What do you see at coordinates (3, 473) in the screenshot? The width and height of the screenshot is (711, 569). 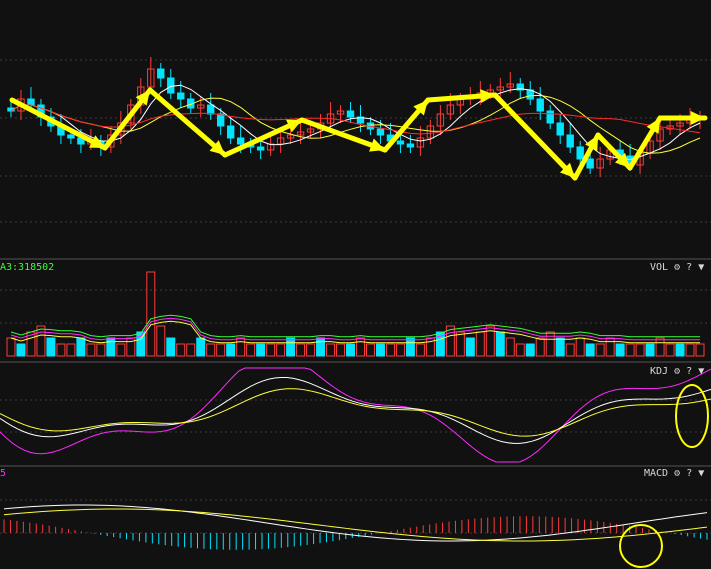 I see `macd-readout: 5` at bounding box center [3, 473].